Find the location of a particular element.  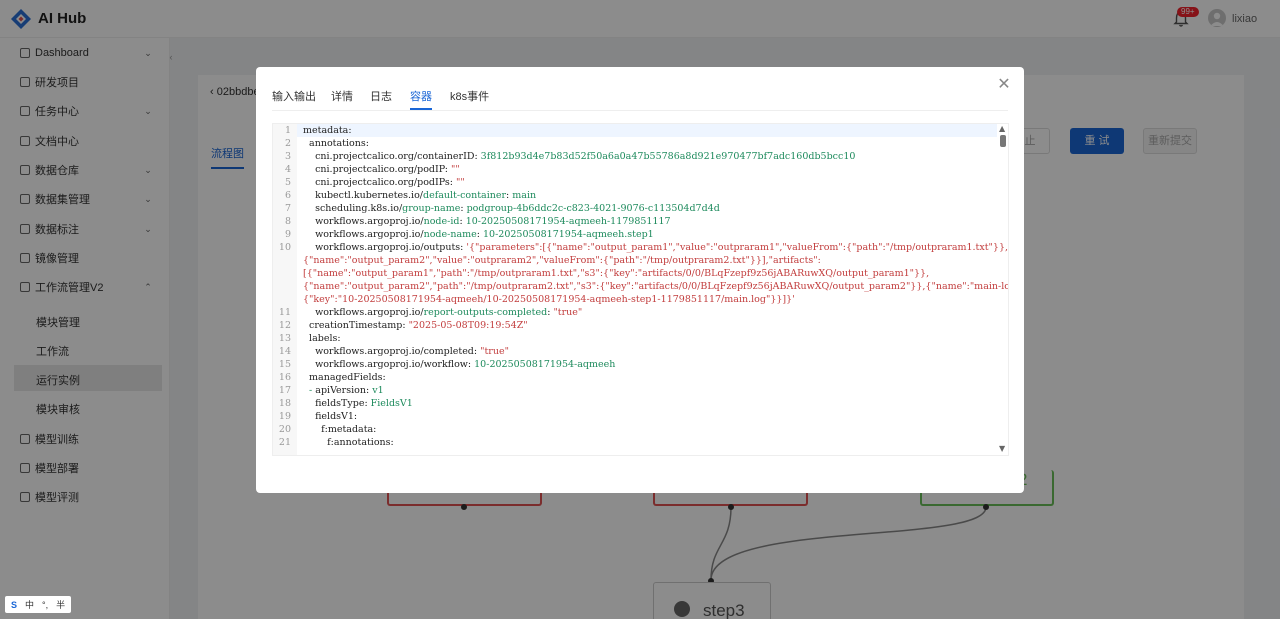

line-number: 20 is located at coordinates (284, 429).